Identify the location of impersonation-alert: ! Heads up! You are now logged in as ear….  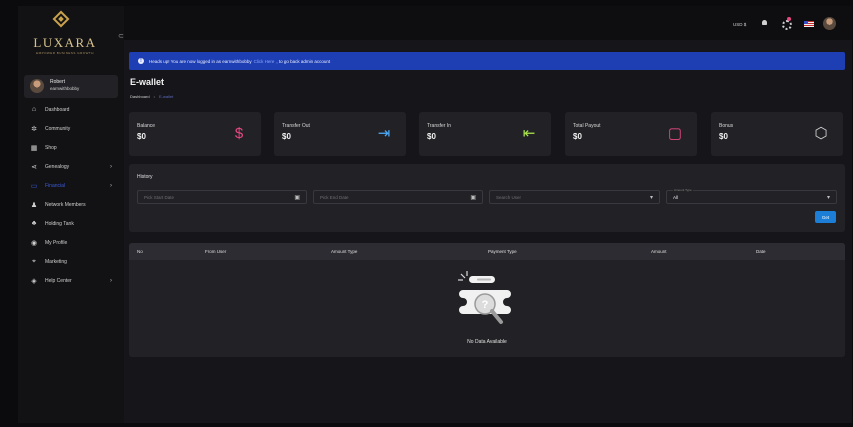
(487, 61).